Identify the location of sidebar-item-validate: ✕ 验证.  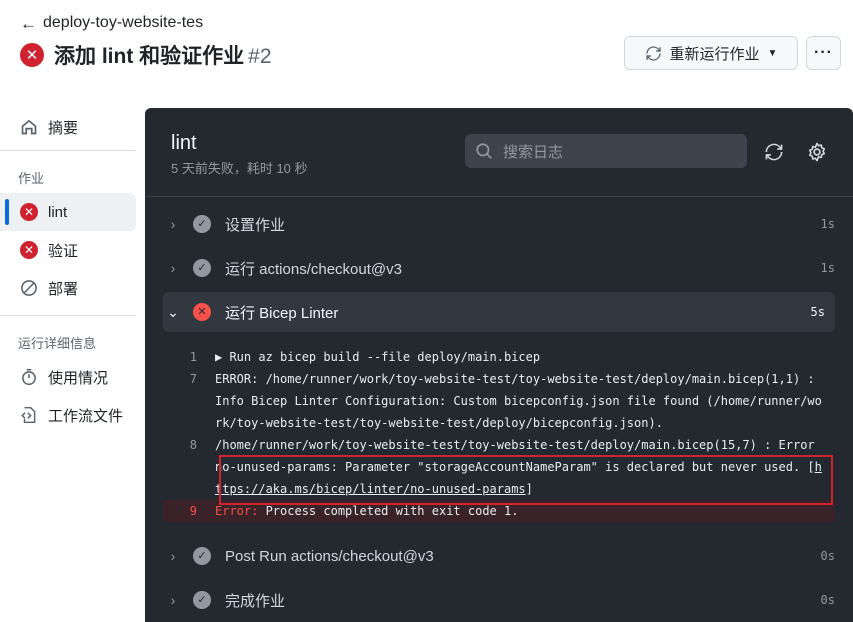
(68, 250).